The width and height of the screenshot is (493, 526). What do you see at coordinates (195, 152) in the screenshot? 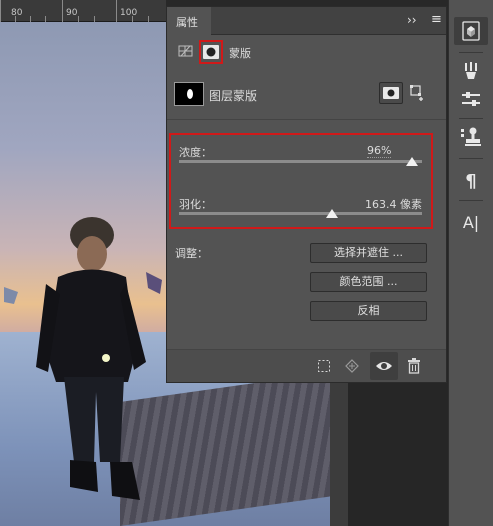
I see `density-label: 浓度：` at bounding box center [195, 152].